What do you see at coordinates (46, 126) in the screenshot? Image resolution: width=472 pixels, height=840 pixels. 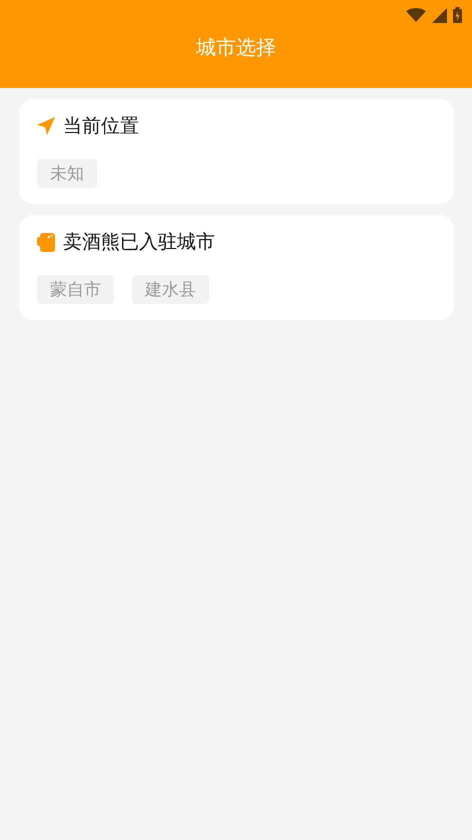 I see `navigation-arrow-icon` at bounding box center [46, 126].